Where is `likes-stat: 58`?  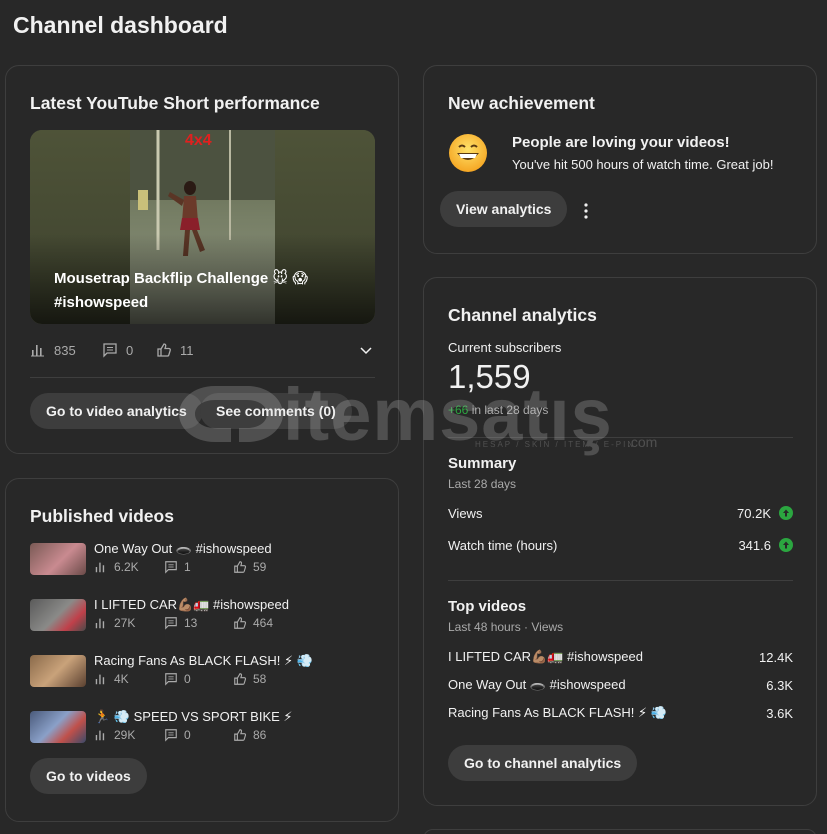
likes-stat: 58 is located at coordinates (249, 679).